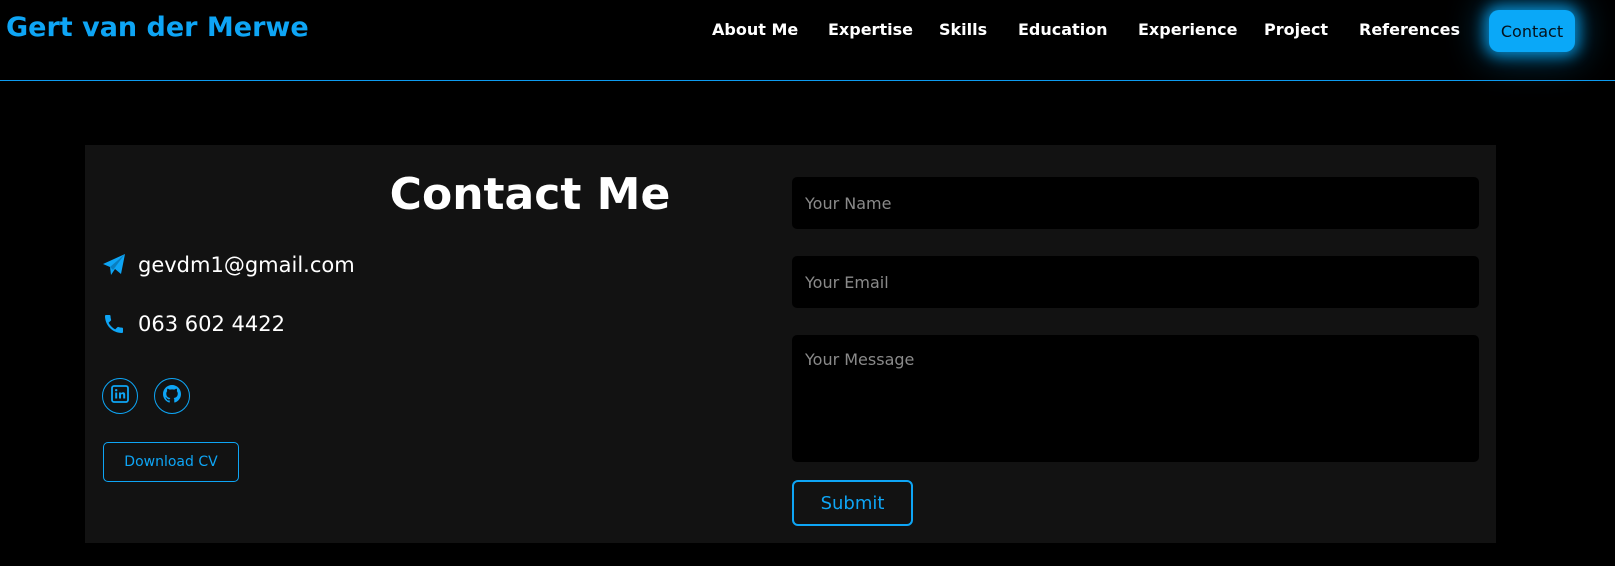  Describe the element at coordinates (963, 29) in the screenshot. I see `nav-skills: Skills` at that location.